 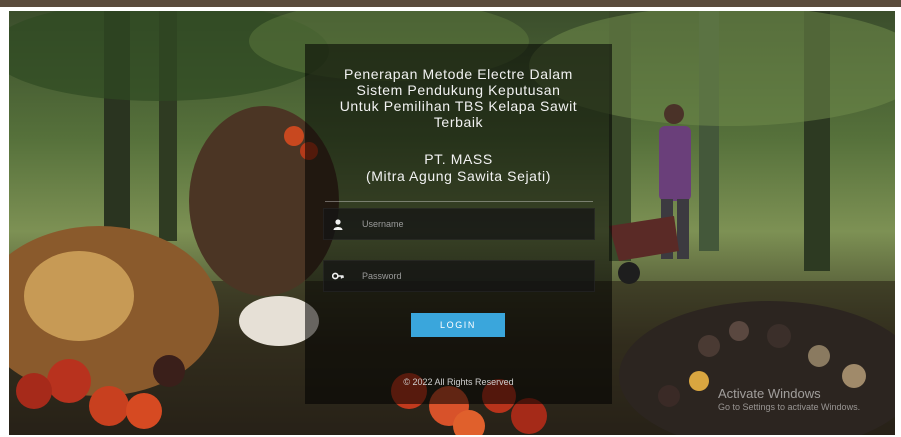 I want to click on company-name: PT. MASS (Mitra Agung Sawita Sejati), so click(x=458, y=168).